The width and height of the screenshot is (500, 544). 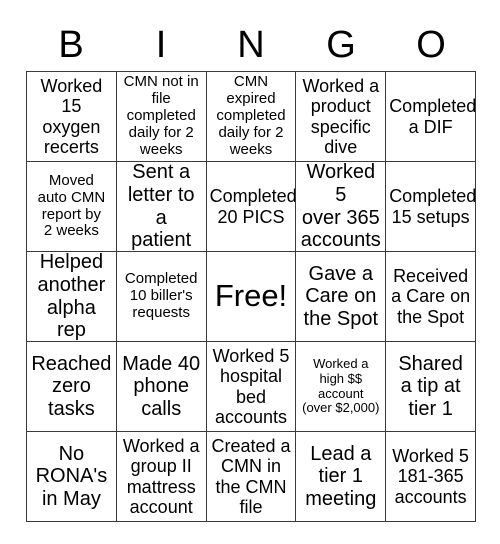 I want to click on bingo-cell-label: Reached zero tasks, so click(x=71, y=386).